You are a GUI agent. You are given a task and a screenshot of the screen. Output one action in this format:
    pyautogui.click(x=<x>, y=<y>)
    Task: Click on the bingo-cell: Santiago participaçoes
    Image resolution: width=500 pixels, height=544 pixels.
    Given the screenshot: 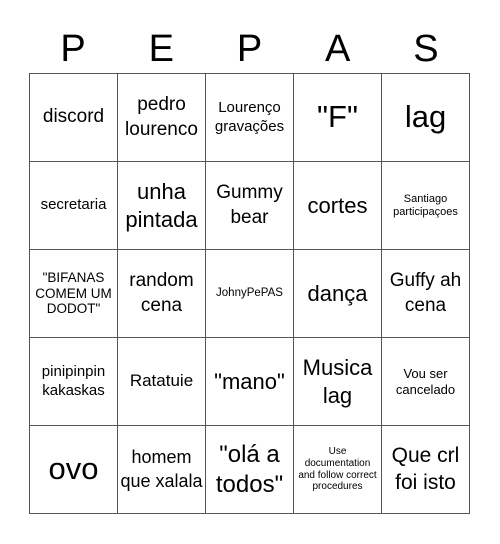 What is the action you would take?
    pyautogui.click(x=426, y=206)
    